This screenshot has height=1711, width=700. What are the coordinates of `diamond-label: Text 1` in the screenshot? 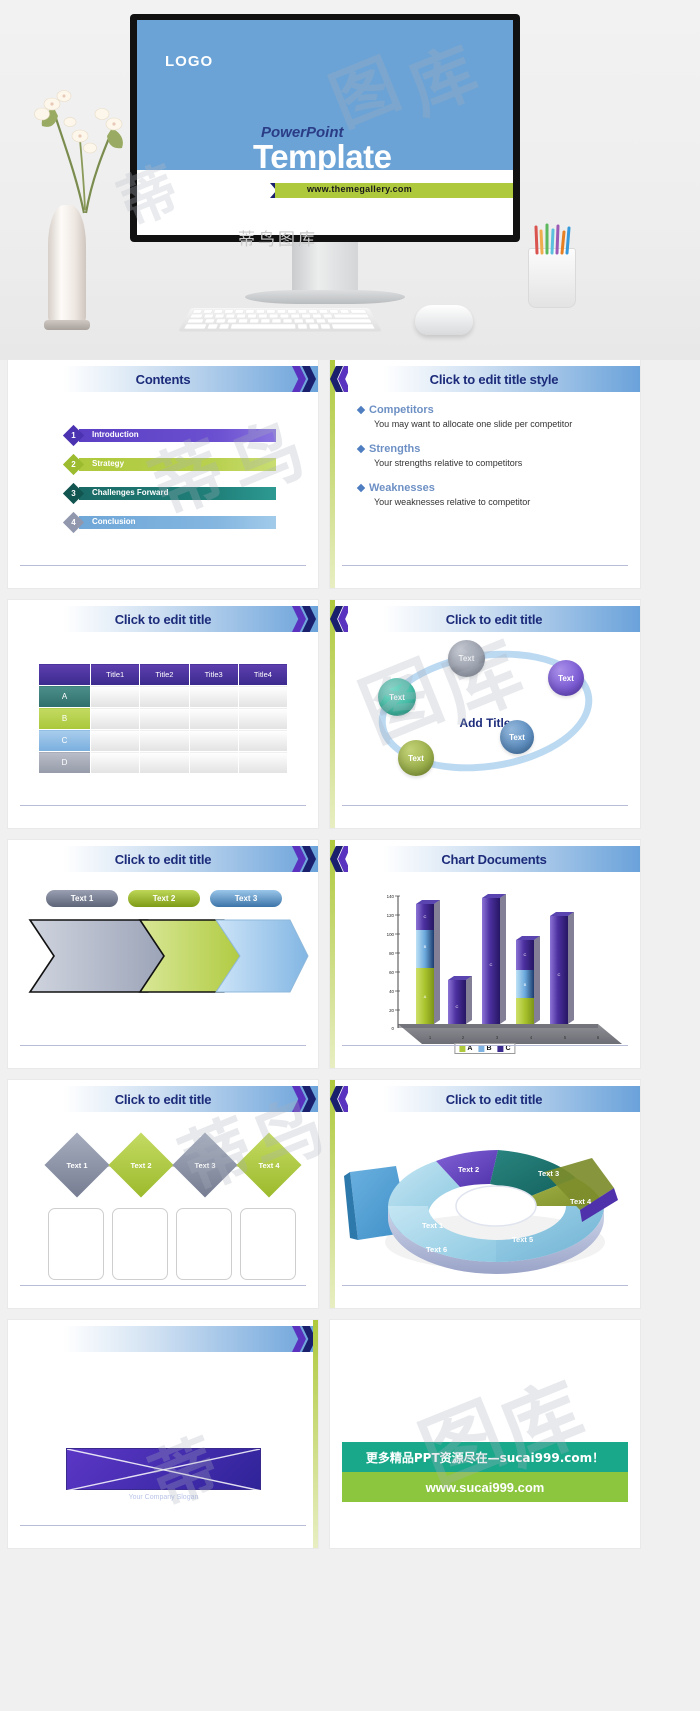 It's located at (77, 1165).